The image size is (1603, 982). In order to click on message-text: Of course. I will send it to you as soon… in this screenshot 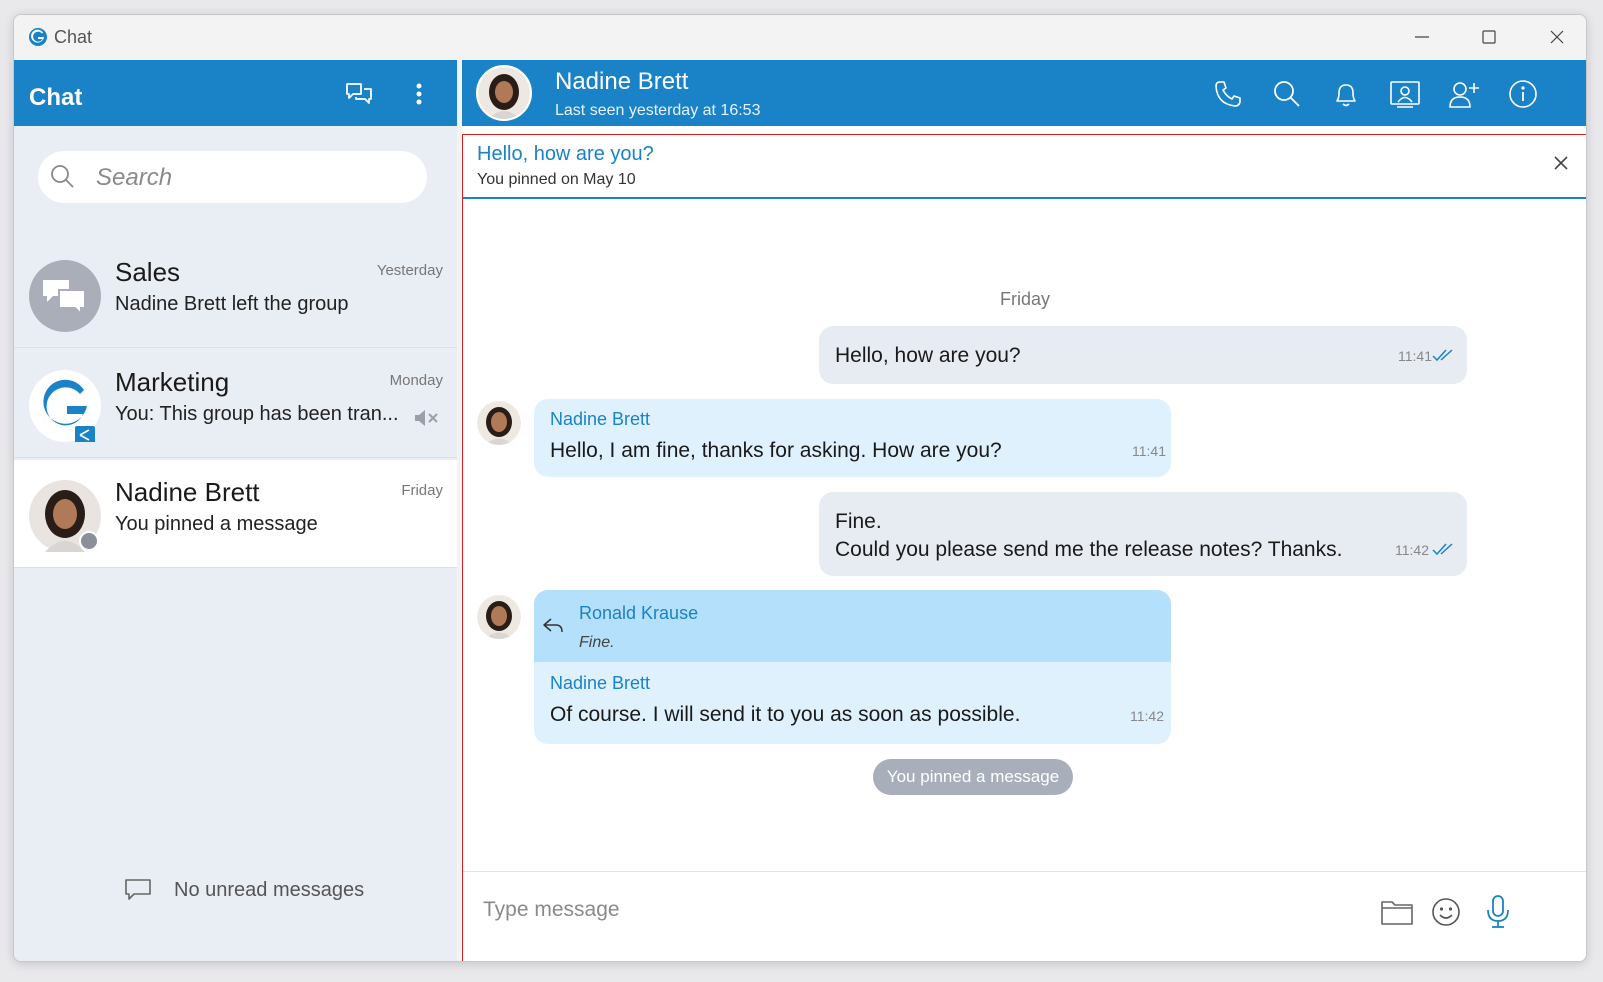, I will do `click(785, 714)`.